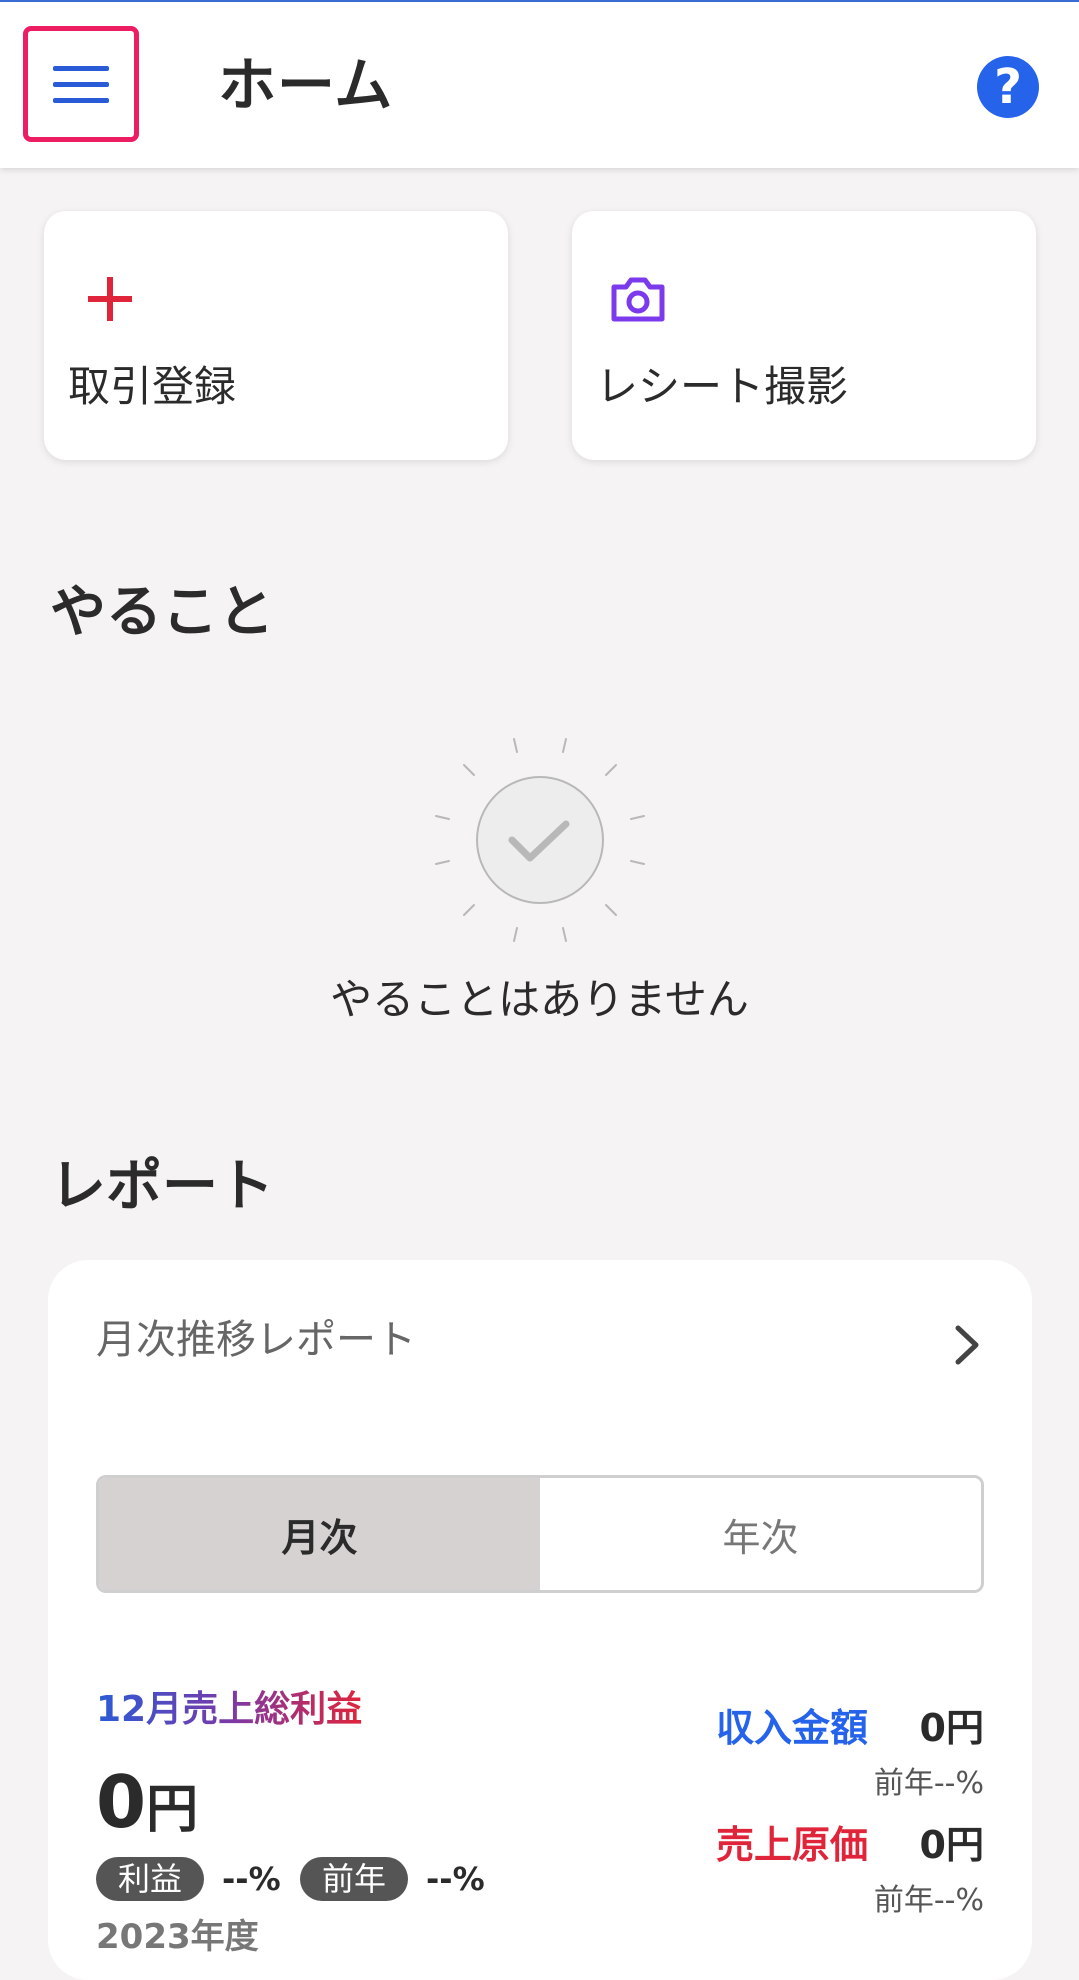 This screenshot has height=1980, width=1079. Describe the element at coordinates (162, 612) in the screenshot. I see `todo-section-title: やること` at that location.